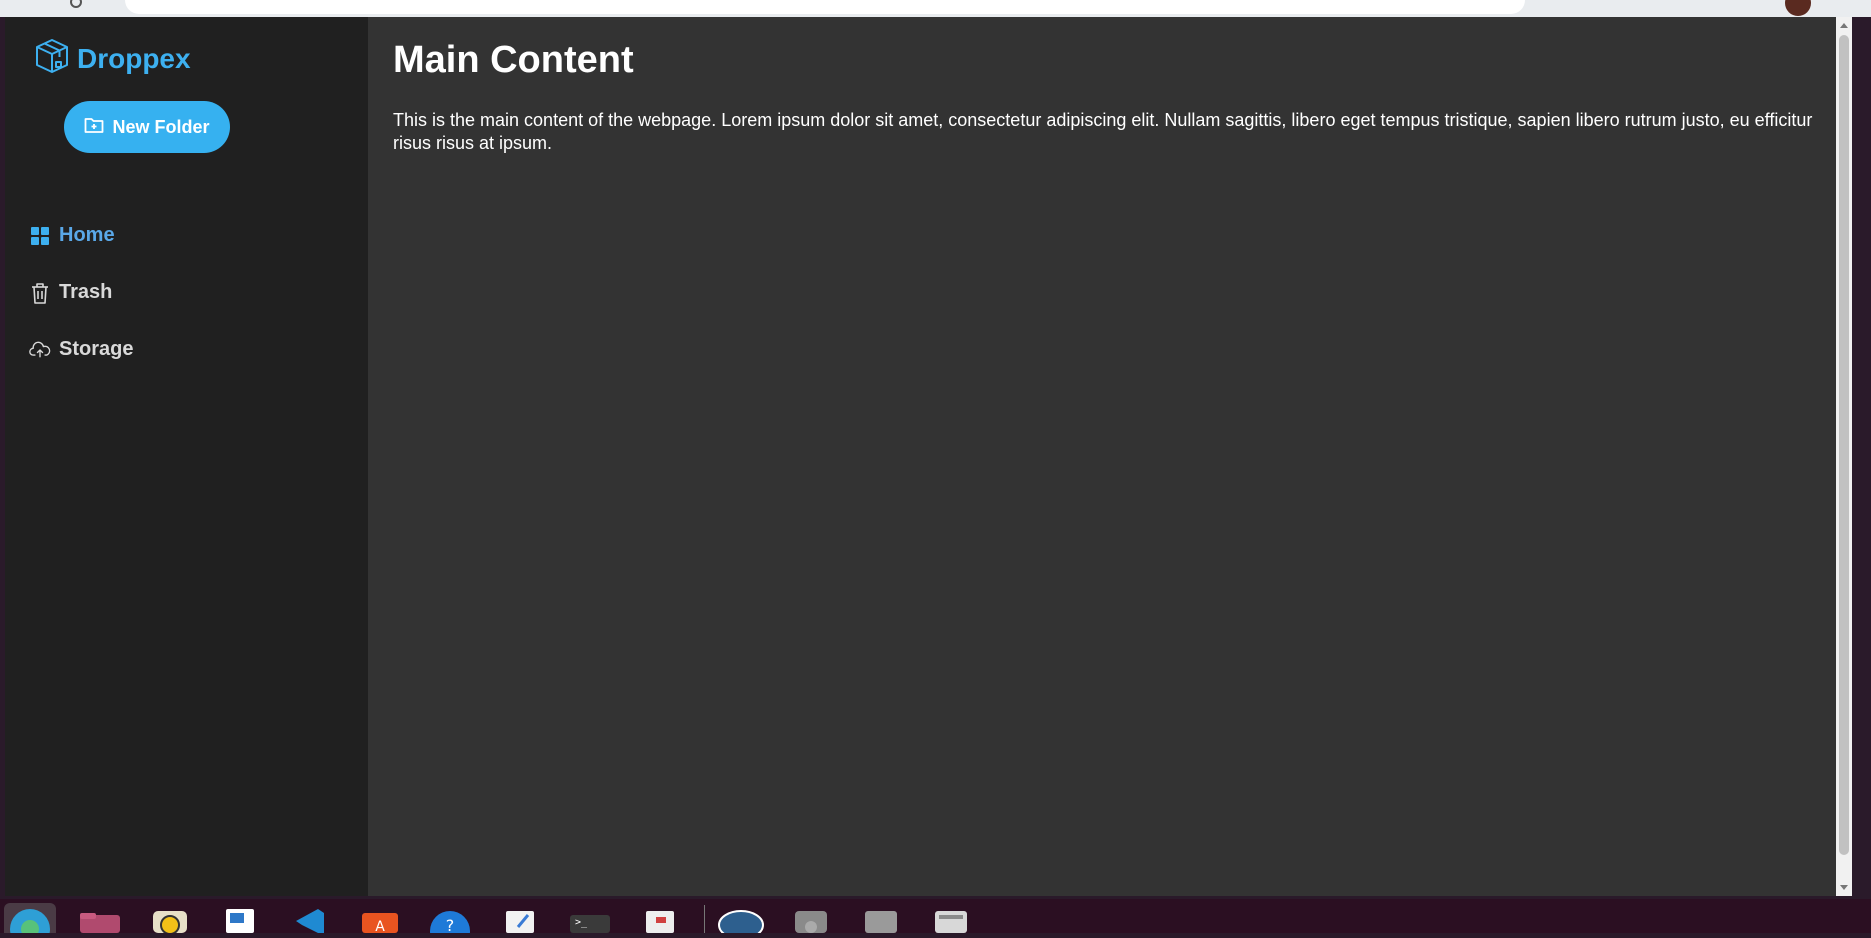  Describe the element at coordinates (1844, 445) in the screenshot. I see `scrollbar-thumb` at that location.